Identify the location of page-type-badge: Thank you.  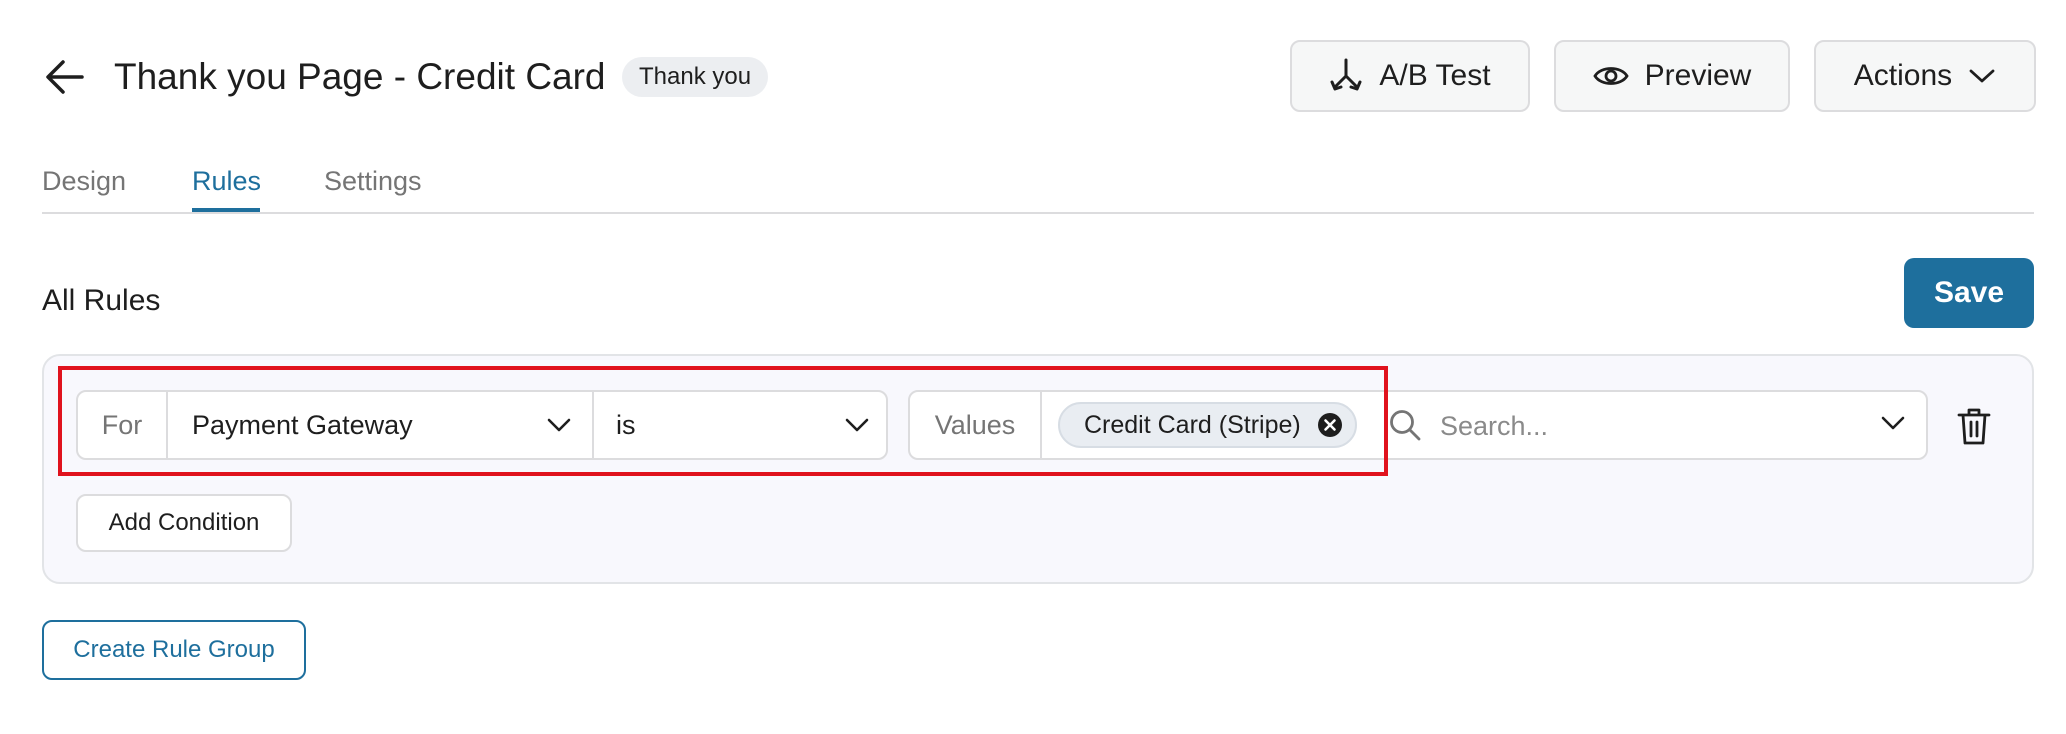
(695, 77).